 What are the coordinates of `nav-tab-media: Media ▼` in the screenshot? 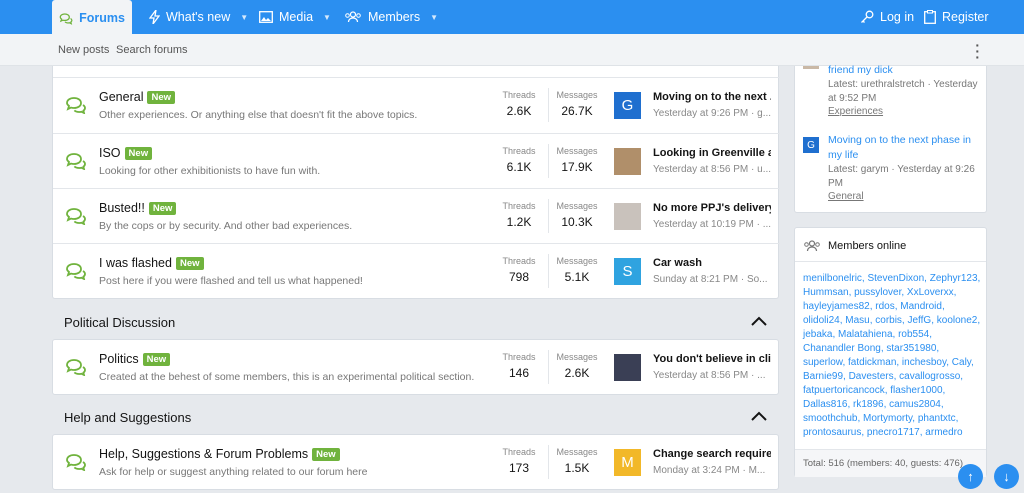 It's located at (295, 17).